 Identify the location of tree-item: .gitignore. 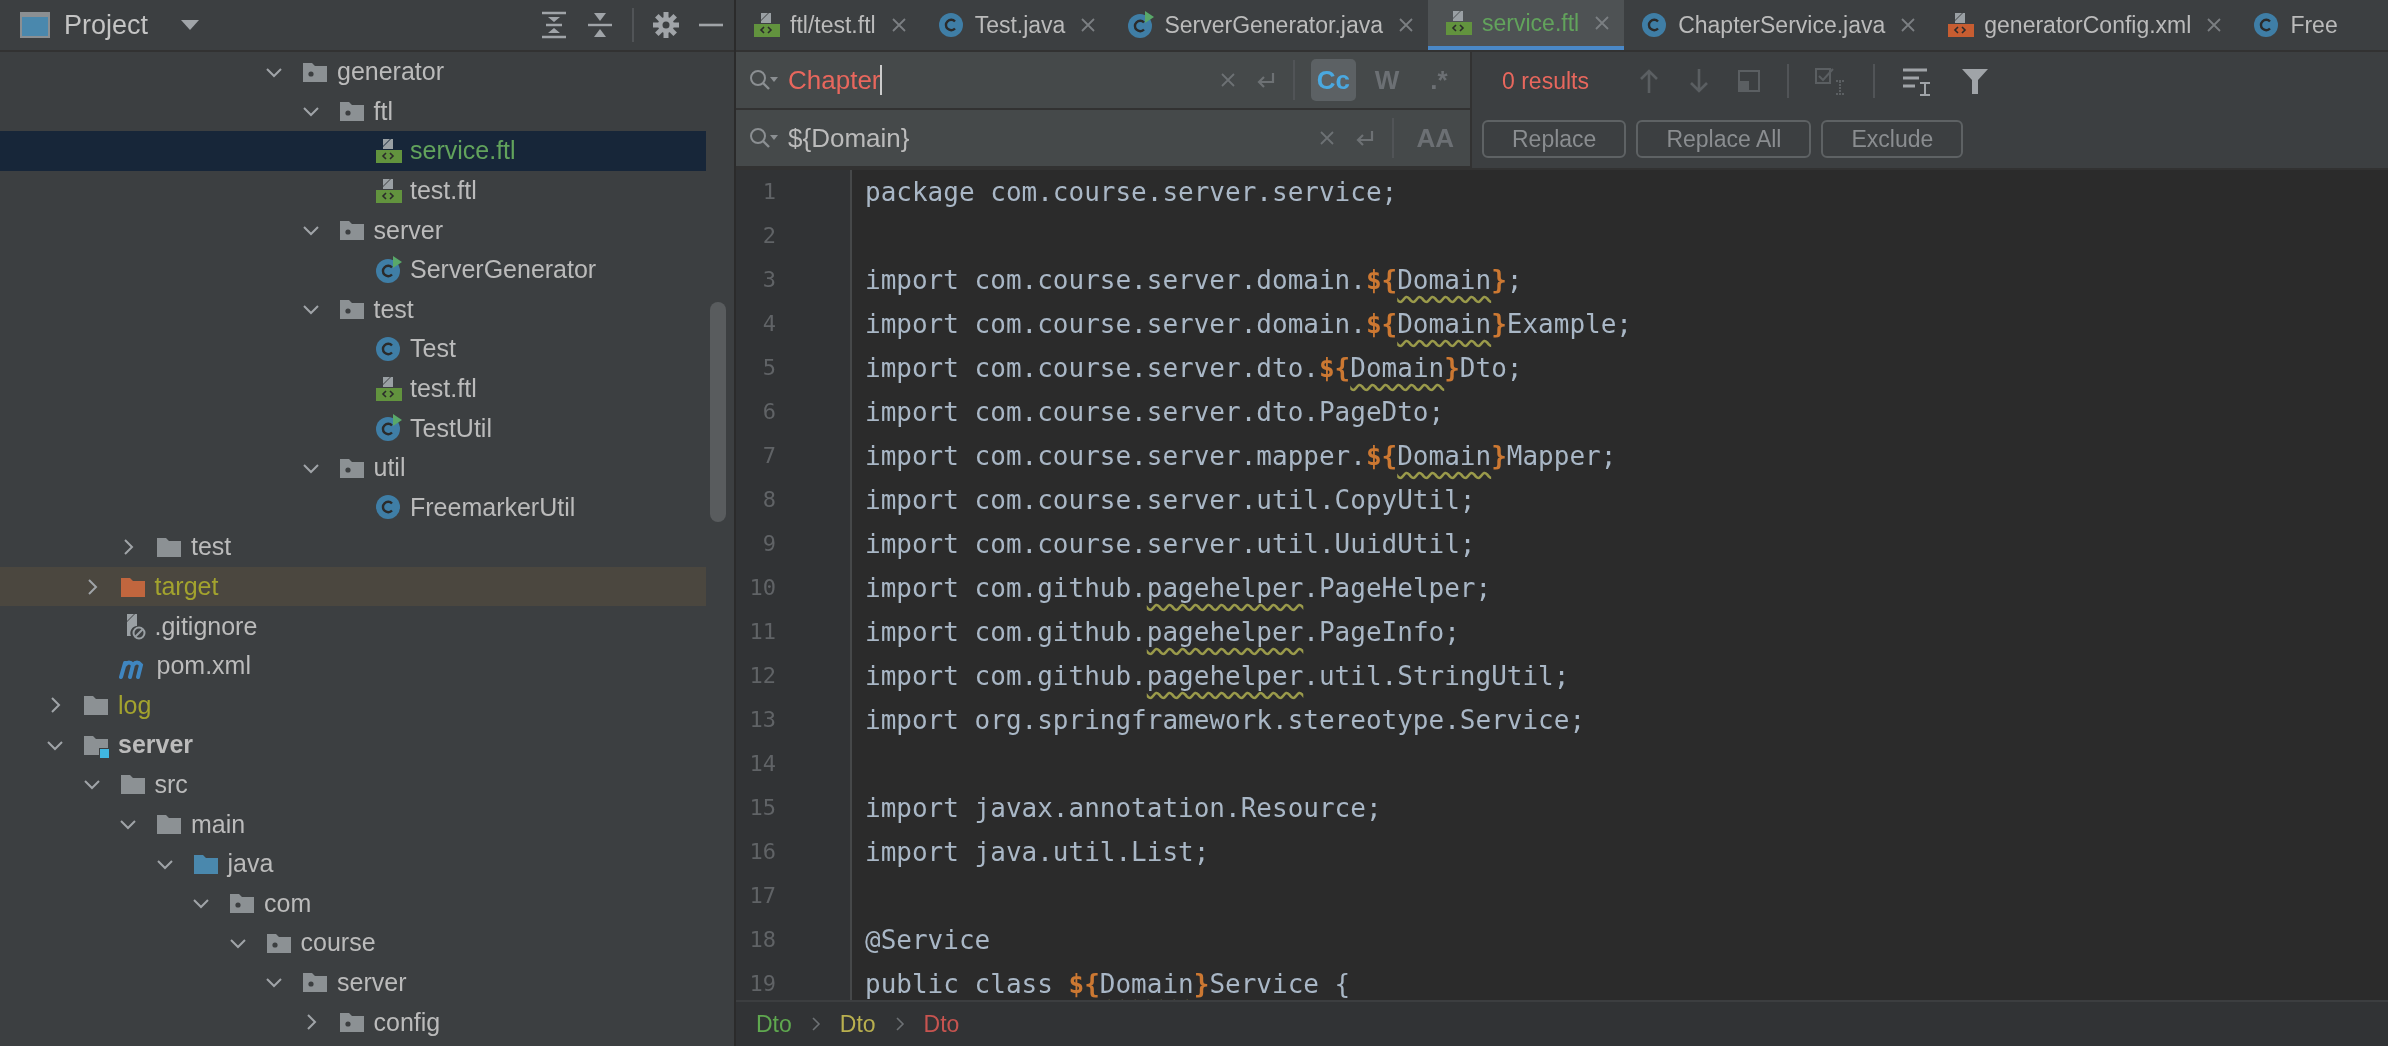
(353, 626).